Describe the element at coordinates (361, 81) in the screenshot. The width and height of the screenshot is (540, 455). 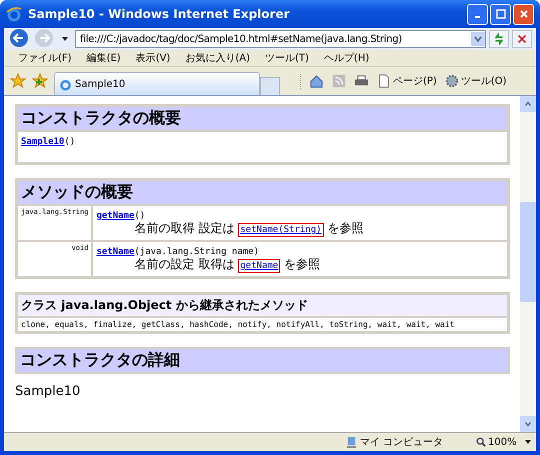
I see `print-icon` at that location.